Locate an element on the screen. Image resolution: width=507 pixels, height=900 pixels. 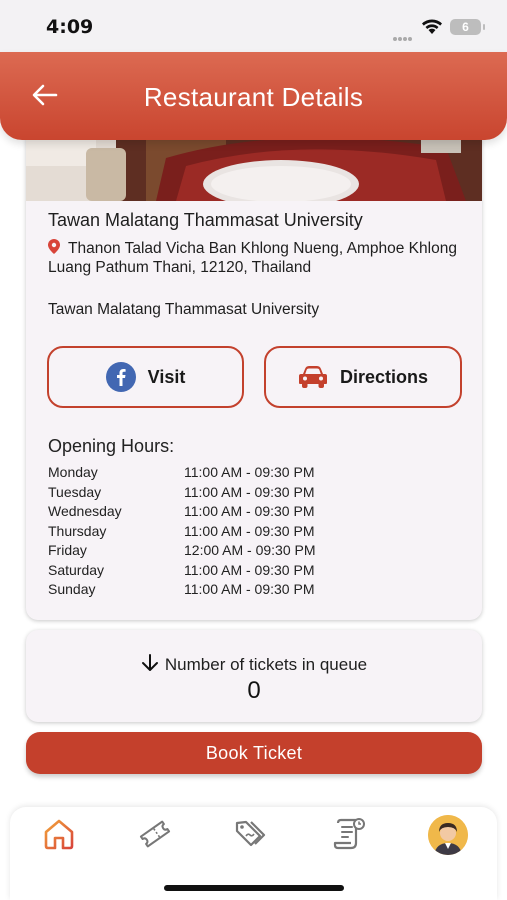
hours-day: Wednesday is located at coordinates (85, 511).